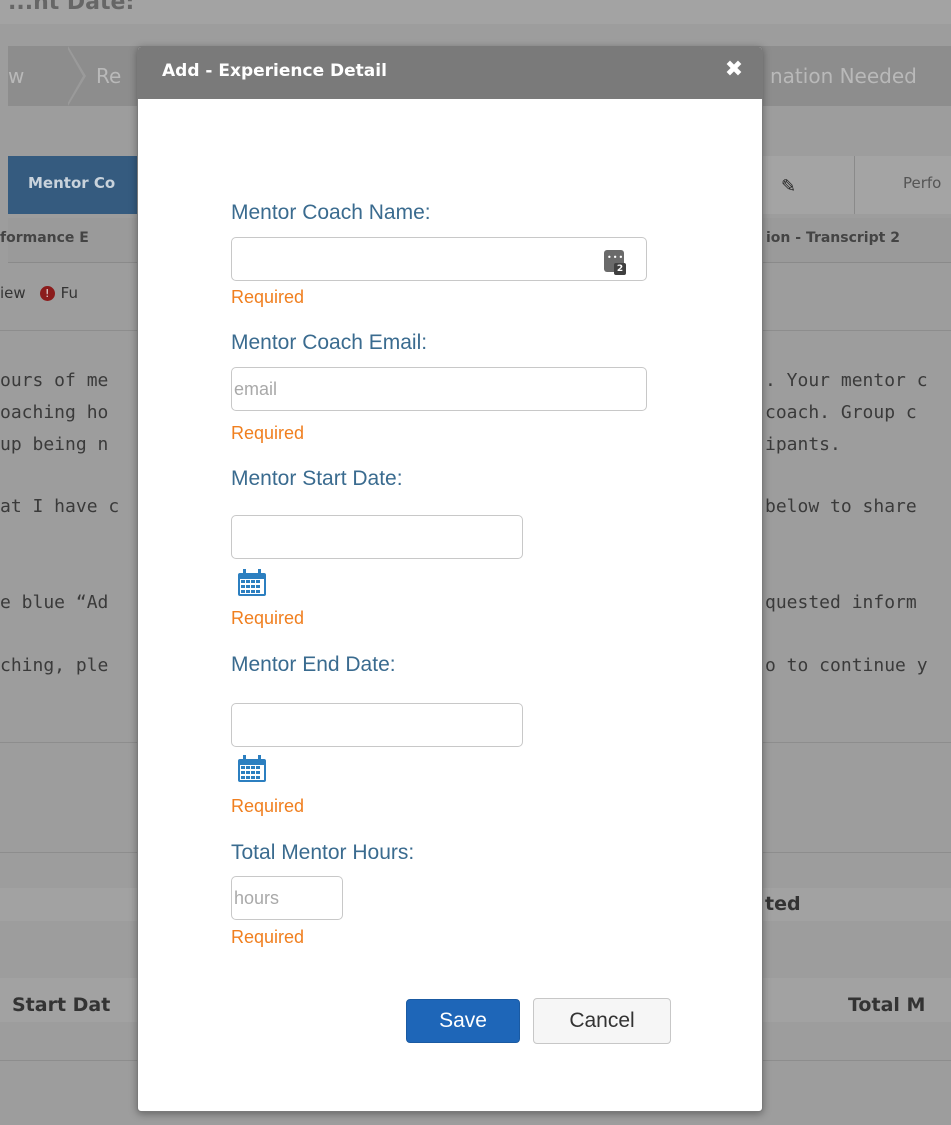 The width and height of the screenshot is (951, 1125). Describe the element at coordinates (54, 665) in the screenshot. I see `bg-text-line: ching, ple` at that location.